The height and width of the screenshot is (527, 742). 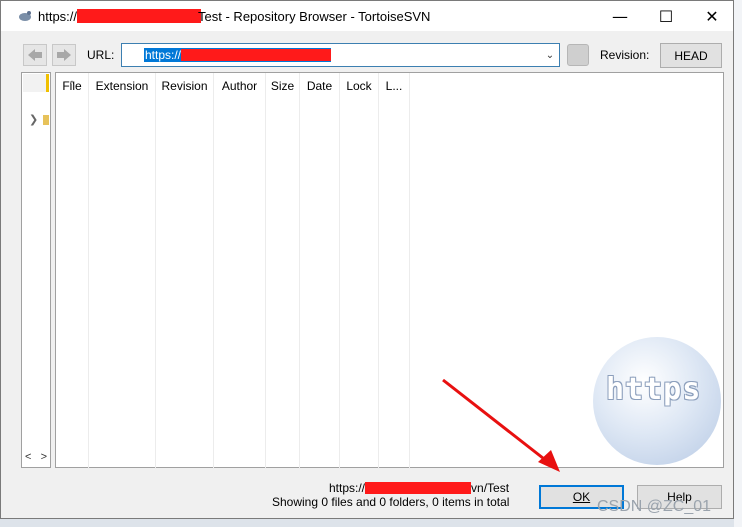 I want to click on column-label: Author, so click(x=239, y=86).